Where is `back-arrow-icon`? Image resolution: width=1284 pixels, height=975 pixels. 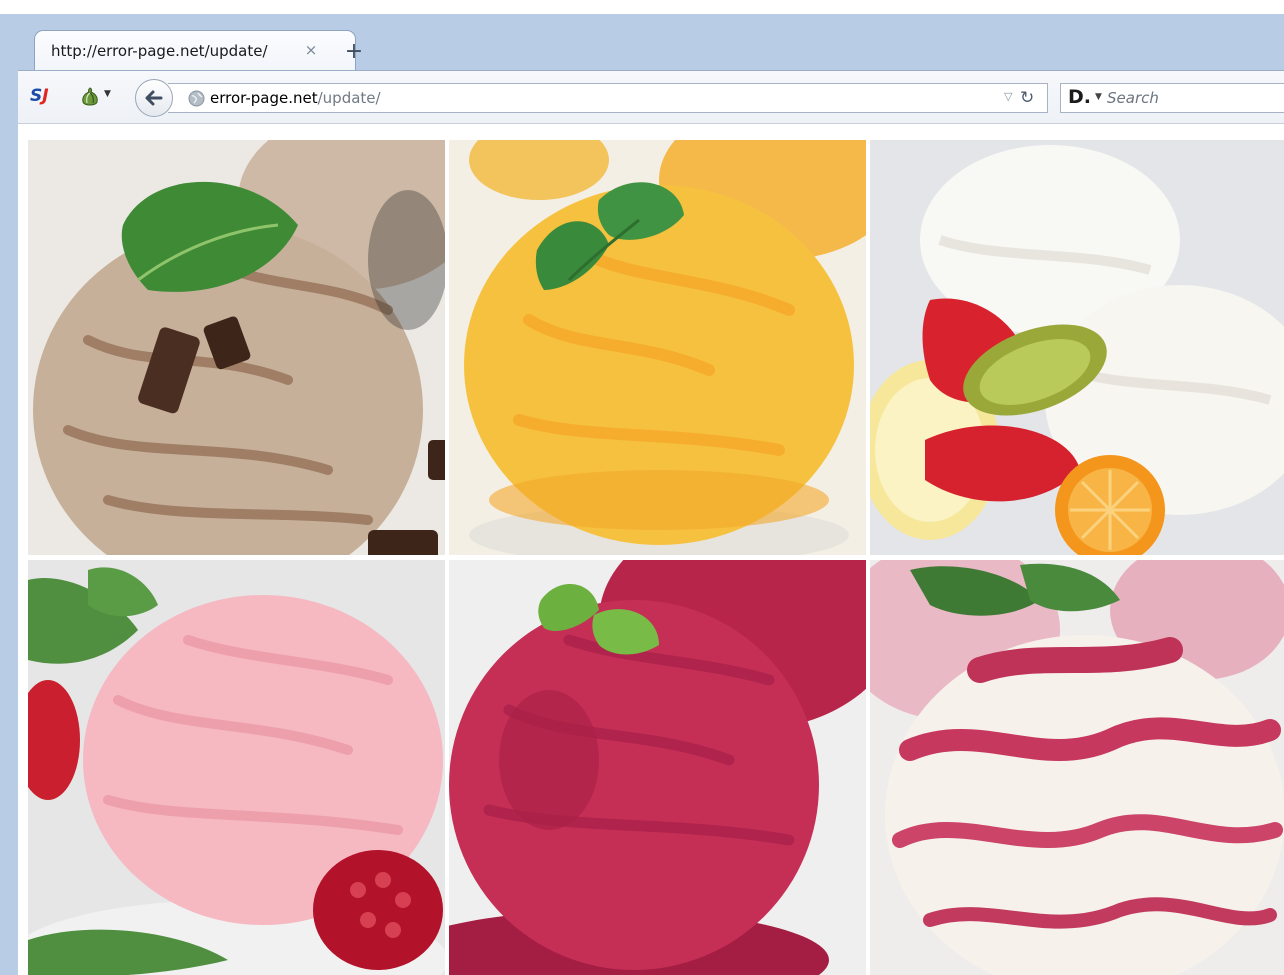 back-arrow-icon is located at coordinates (154, 98).